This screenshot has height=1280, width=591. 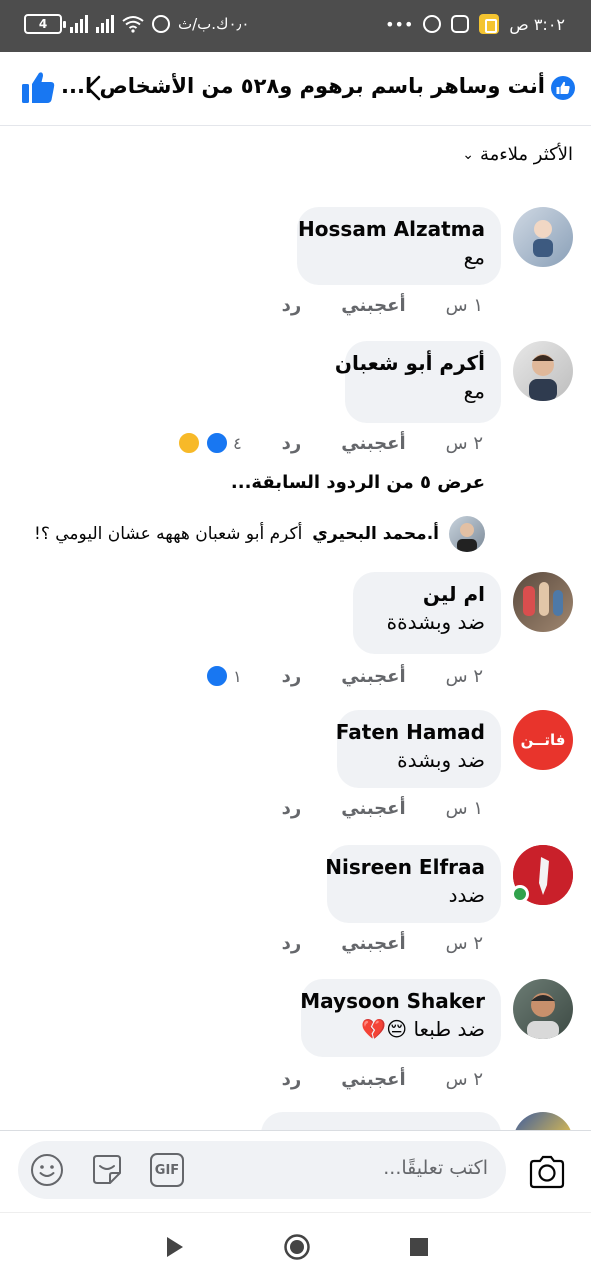 I want to click on comment-actions: ٢ س أعجبني رد ٤, so click(x=330, y=443).